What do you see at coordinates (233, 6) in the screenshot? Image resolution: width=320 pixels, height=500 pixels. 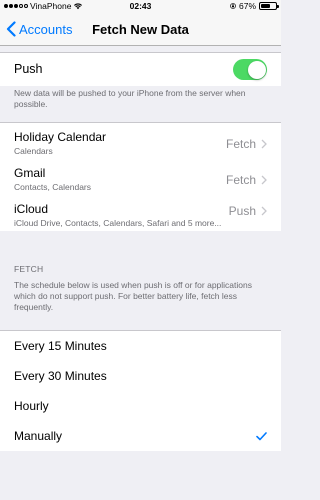 I see `orientation-lock-icon` at bounding box center [233, 6].